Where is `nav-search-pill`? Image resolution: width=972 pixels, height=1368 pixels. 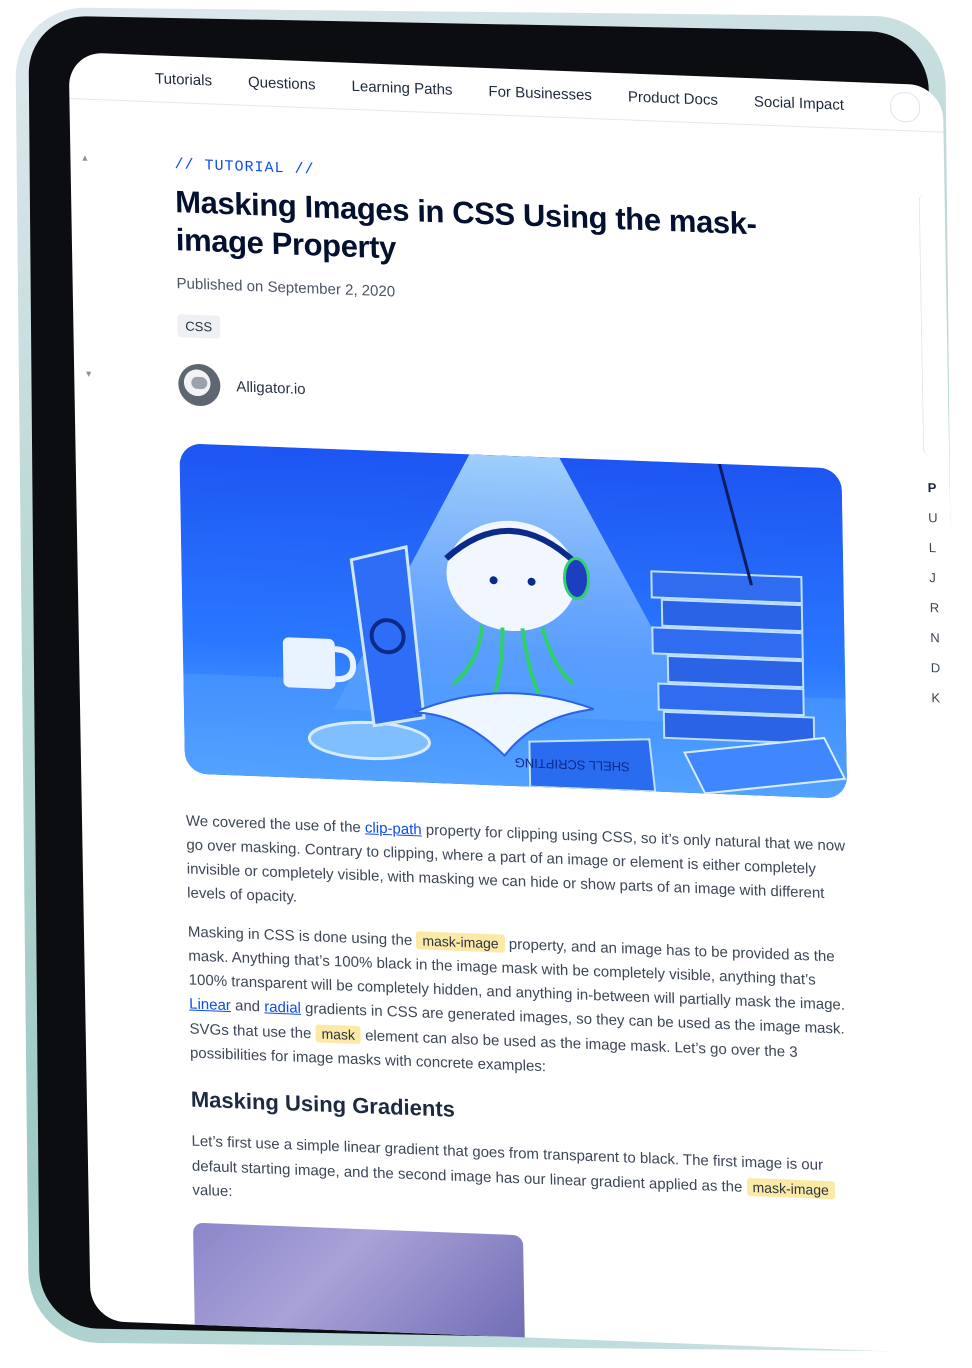
nav-search-pill is located at coordinates (905, 107).